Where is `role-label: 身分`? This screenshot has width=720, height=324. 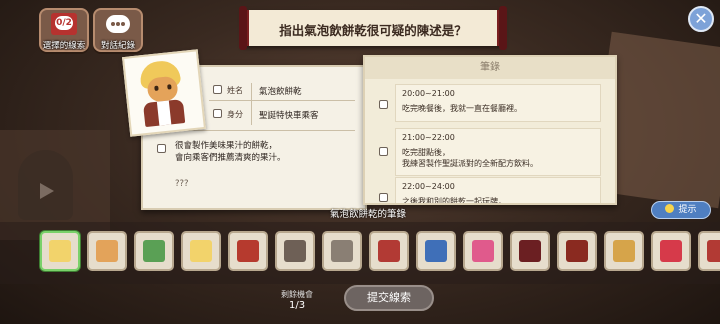 role-label: 身分 is located at coordinates (235, 114).